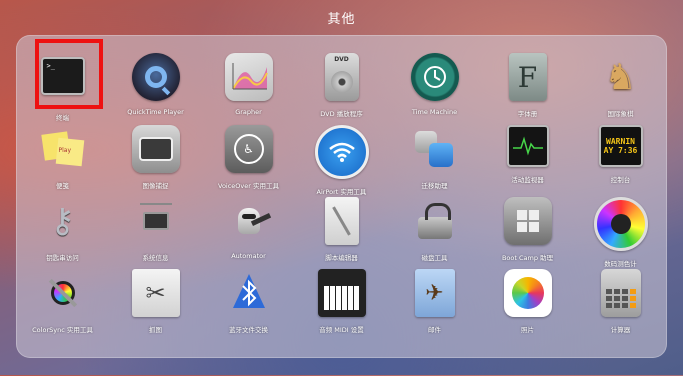  I want to click on app-bluetooth: 蓝牙文件交换, so click(248, 305).